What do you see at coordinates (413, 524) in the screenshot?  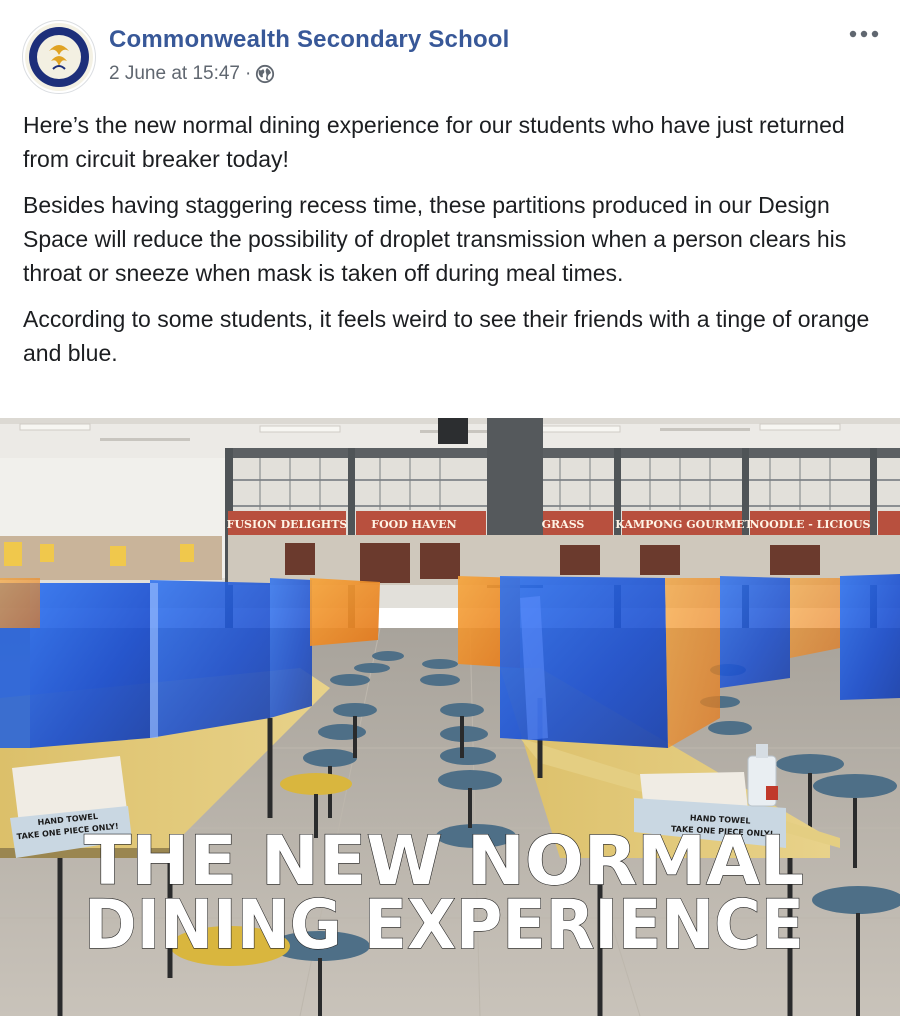 I see `stall-sign: FOOD HAVEN` at bounding box center [413, 524].